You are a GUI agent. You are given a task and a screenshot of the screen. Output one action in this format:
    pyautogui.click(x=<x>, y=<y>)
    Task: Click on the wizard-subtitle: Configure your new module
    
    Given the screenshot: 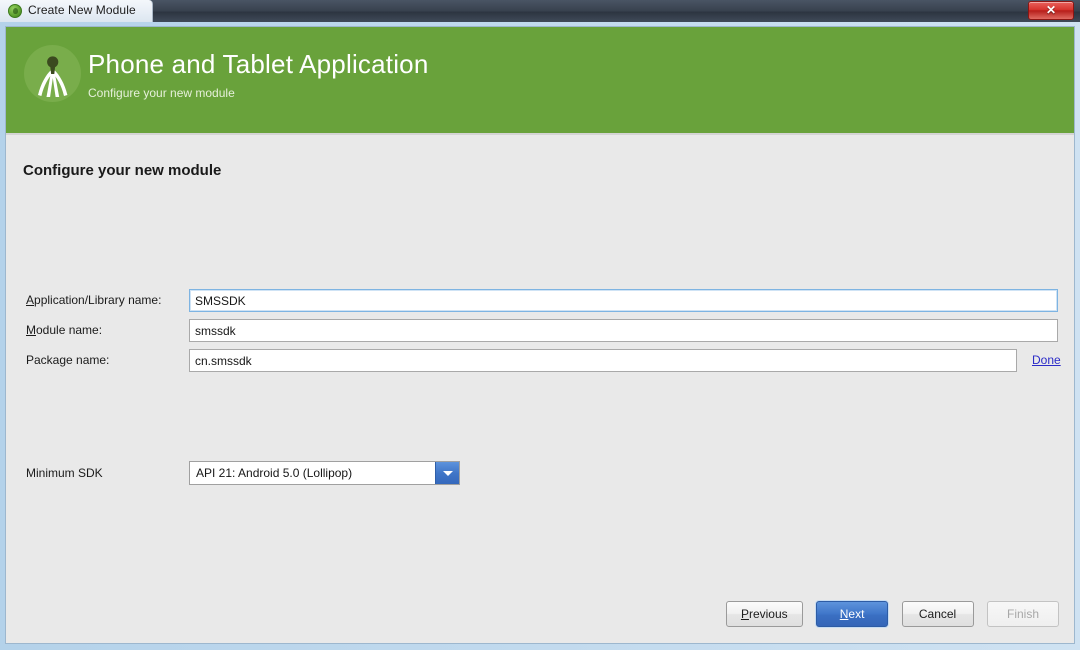 What is the action you would take?
    pyautogui.click(x=161, y=93)
    